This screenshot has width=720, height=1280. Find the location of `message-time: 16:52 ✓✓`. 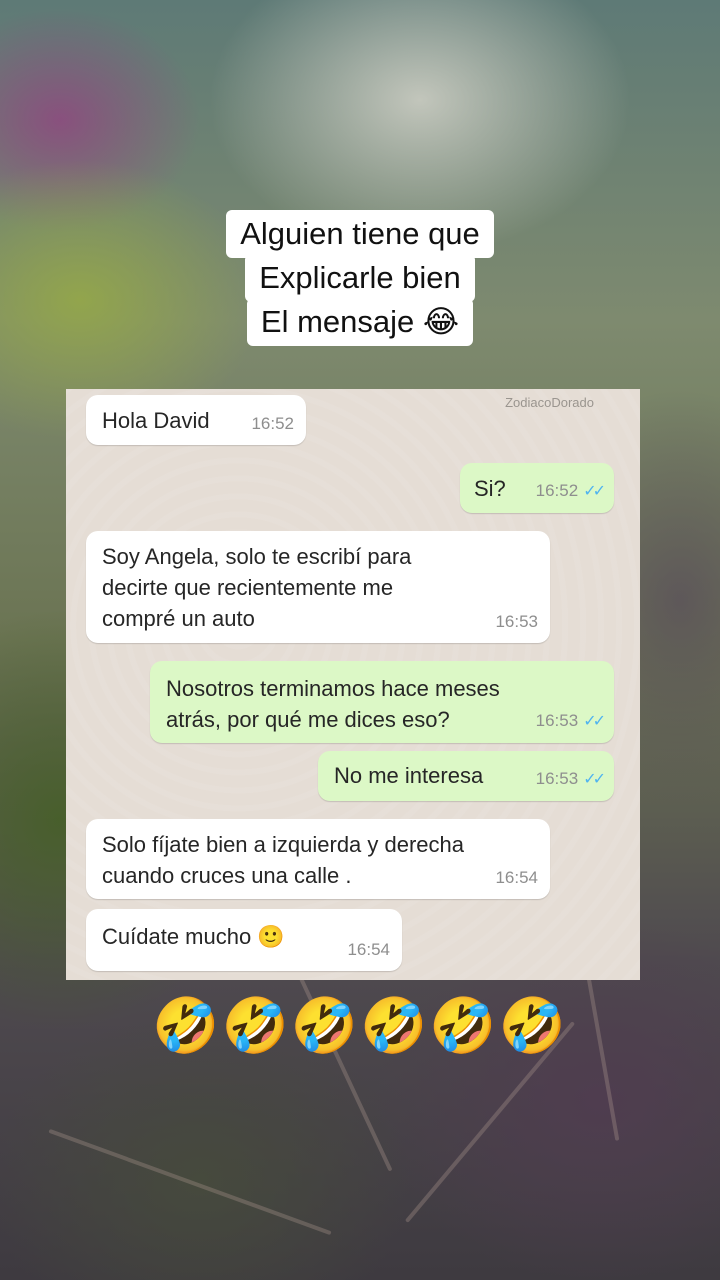

message-time: 16:52 ✓✓ is located at coordinates (570, 490).